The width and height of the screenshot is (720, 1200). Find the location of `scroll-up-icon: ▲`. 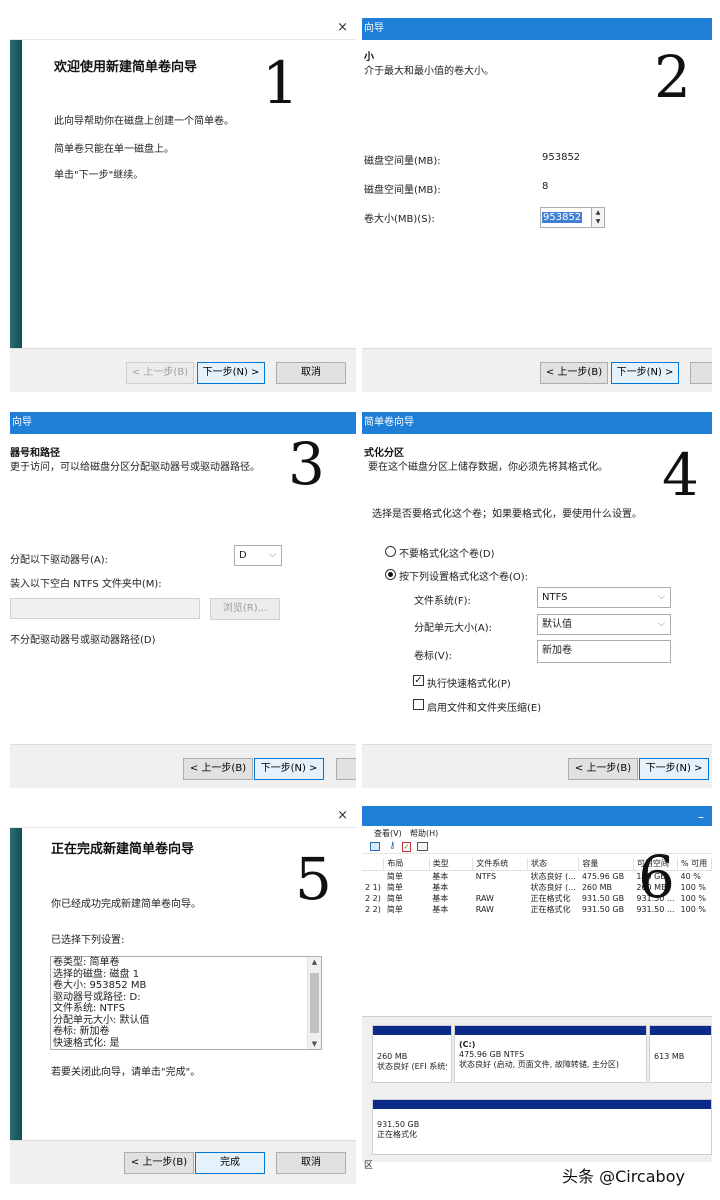

scroll-up-icon: ▲ is located at coordinates (314, 962).